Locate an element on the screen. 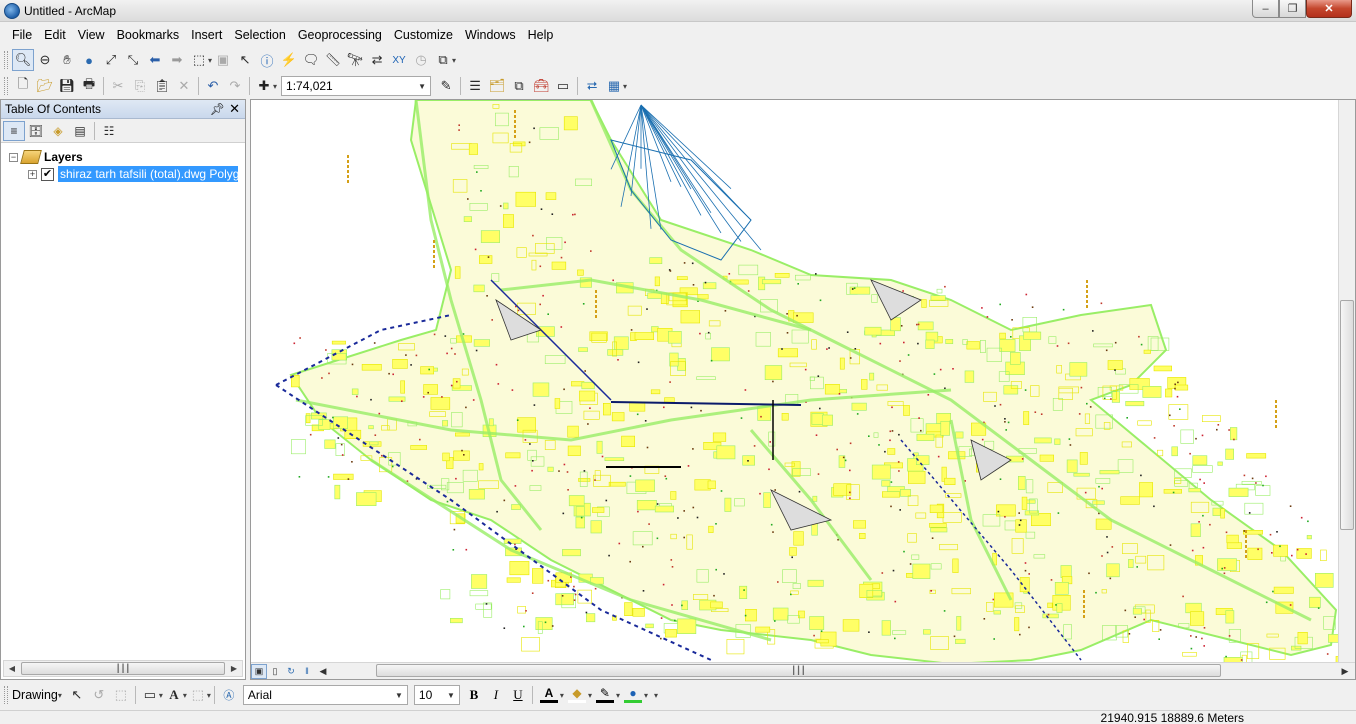 The width and height of the screenshot is (1356, 724). italic-button: I is located at coordinates (496, 695).